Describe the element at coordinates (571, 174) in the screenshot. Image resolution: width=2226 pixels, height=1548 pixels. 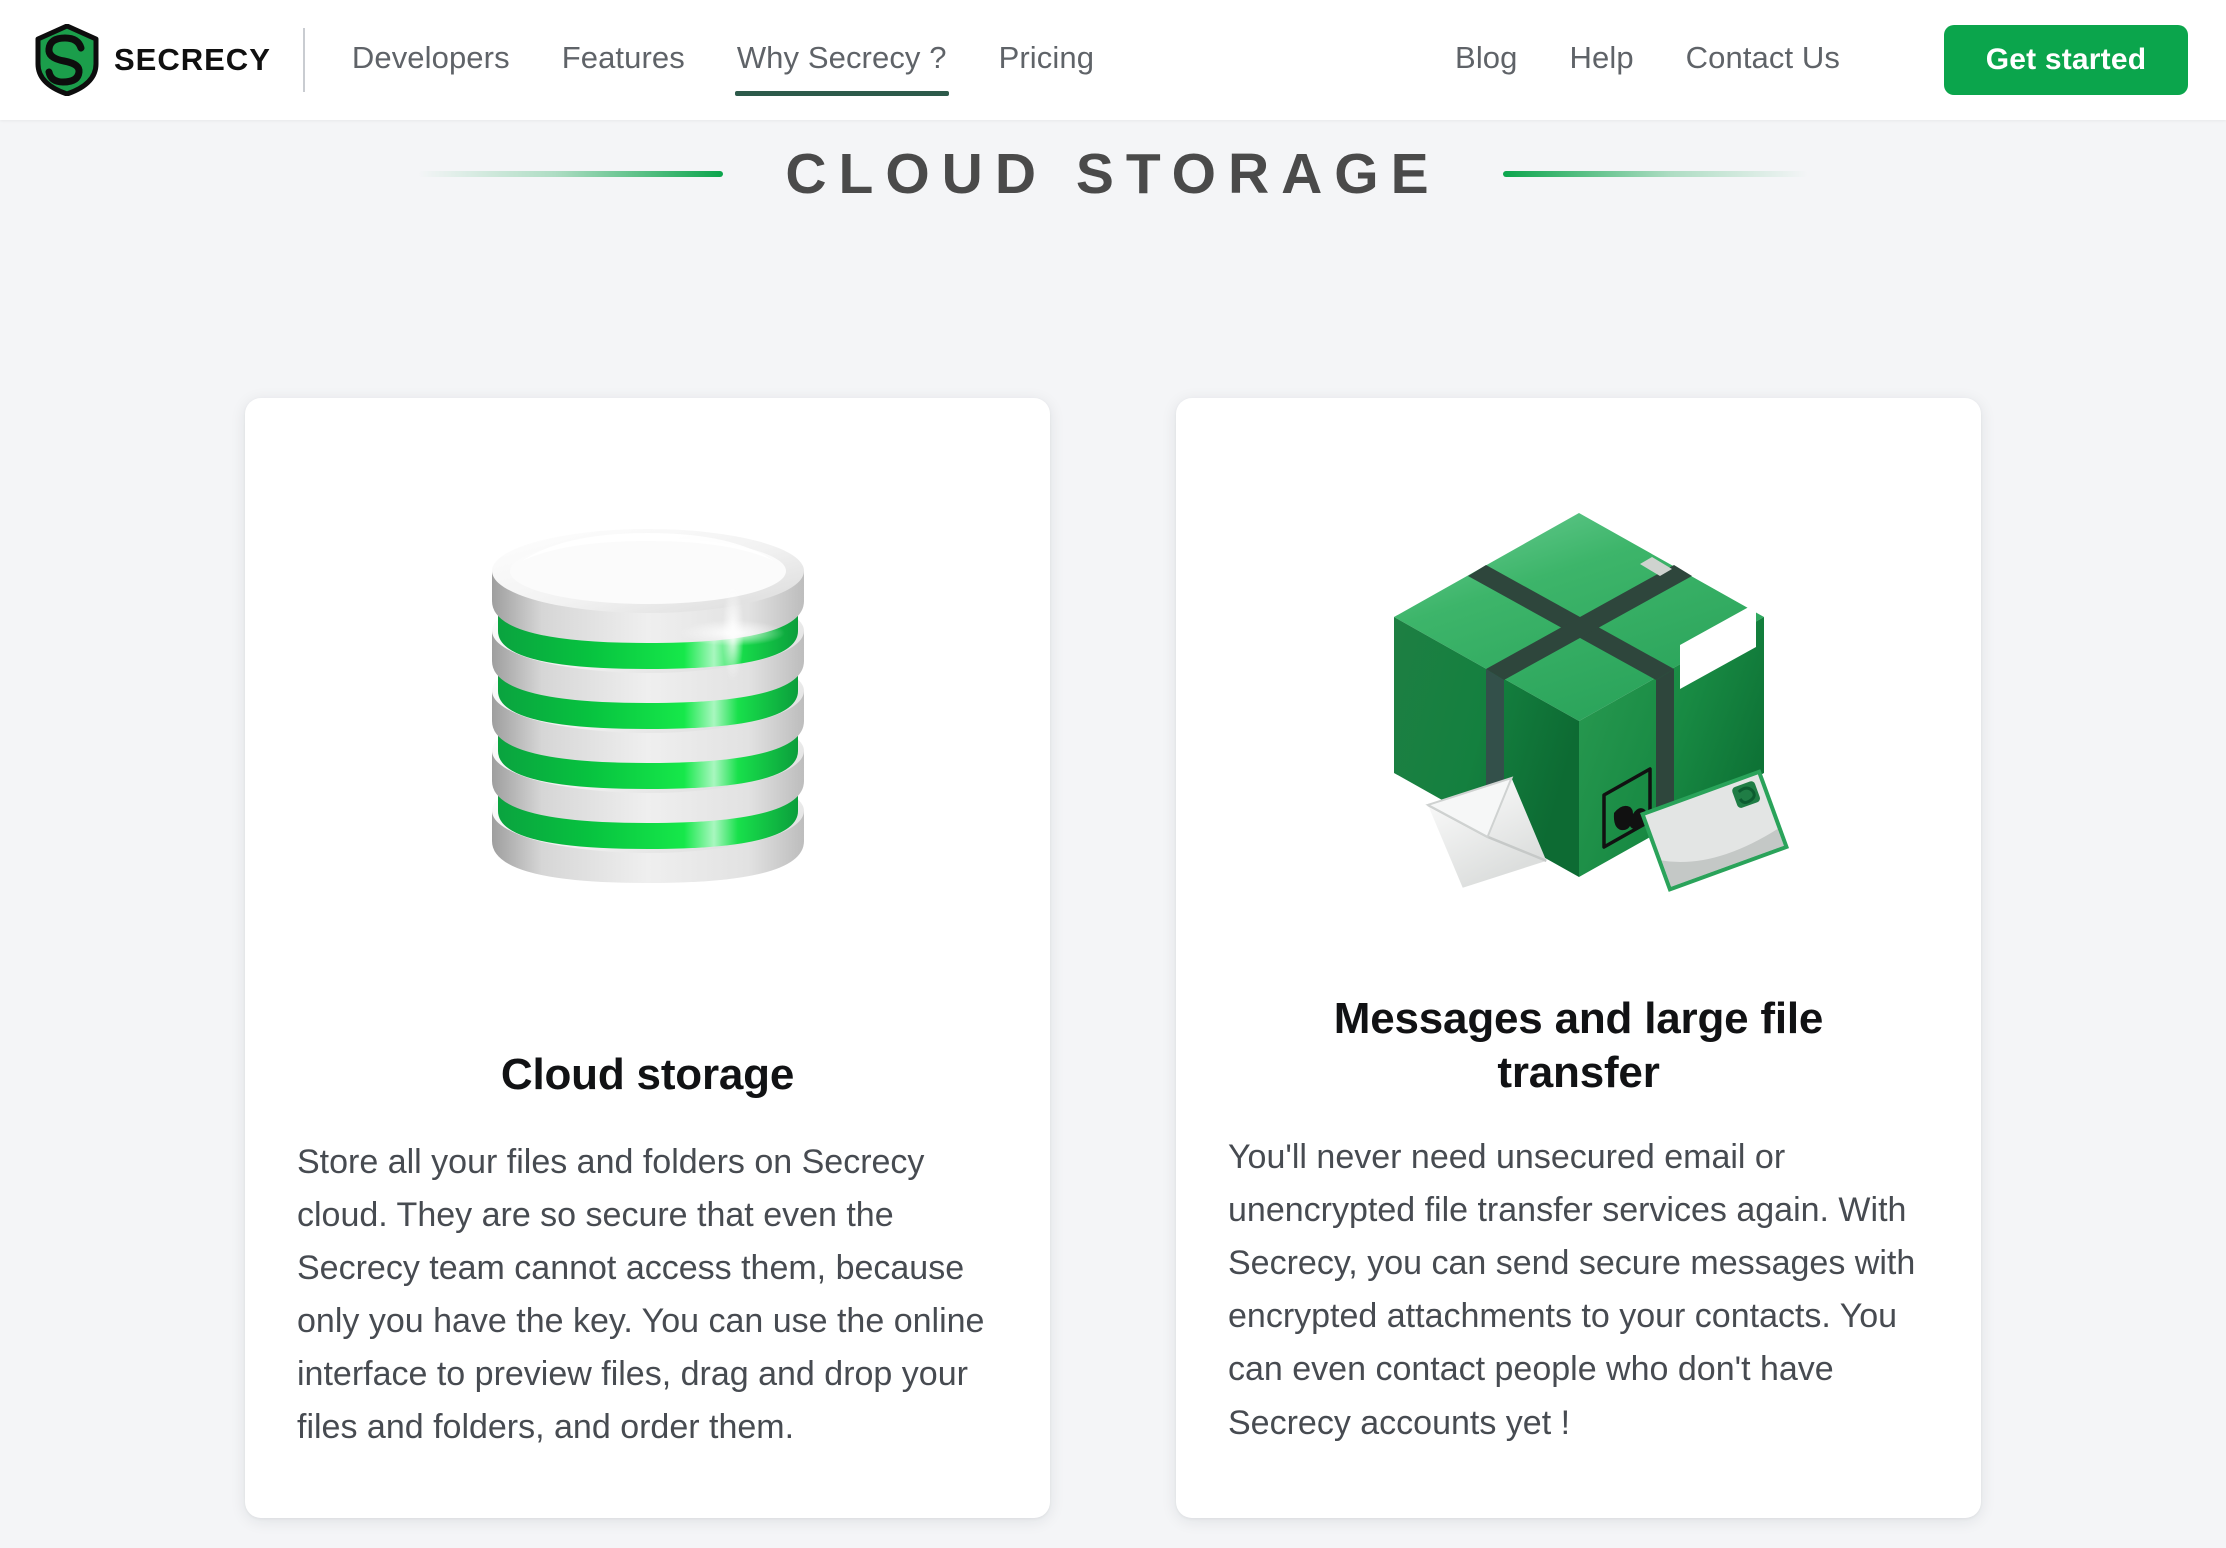
I see `section-rule-left` at that location.